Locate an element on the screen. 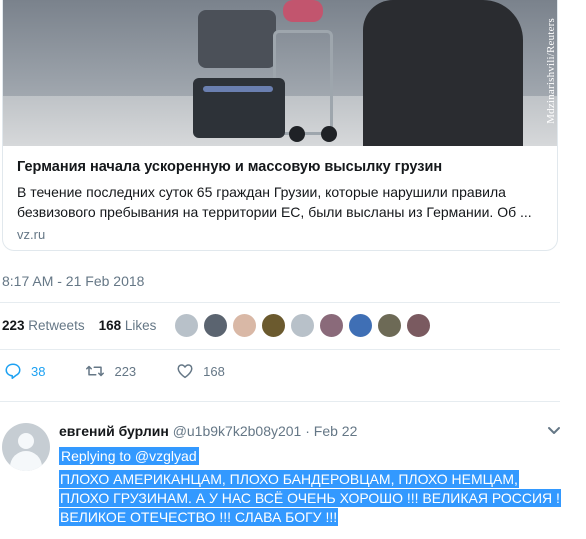 This screenshot has height=539, width=586. image-suitcase-stripe is located at coordinates (238, 89).